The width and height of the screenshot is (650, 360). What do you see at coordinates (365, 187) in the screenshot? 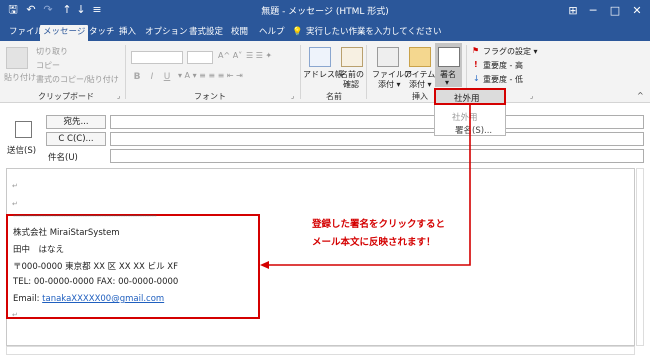
I see `annotation-arrow` at bounding box center [365, 187].